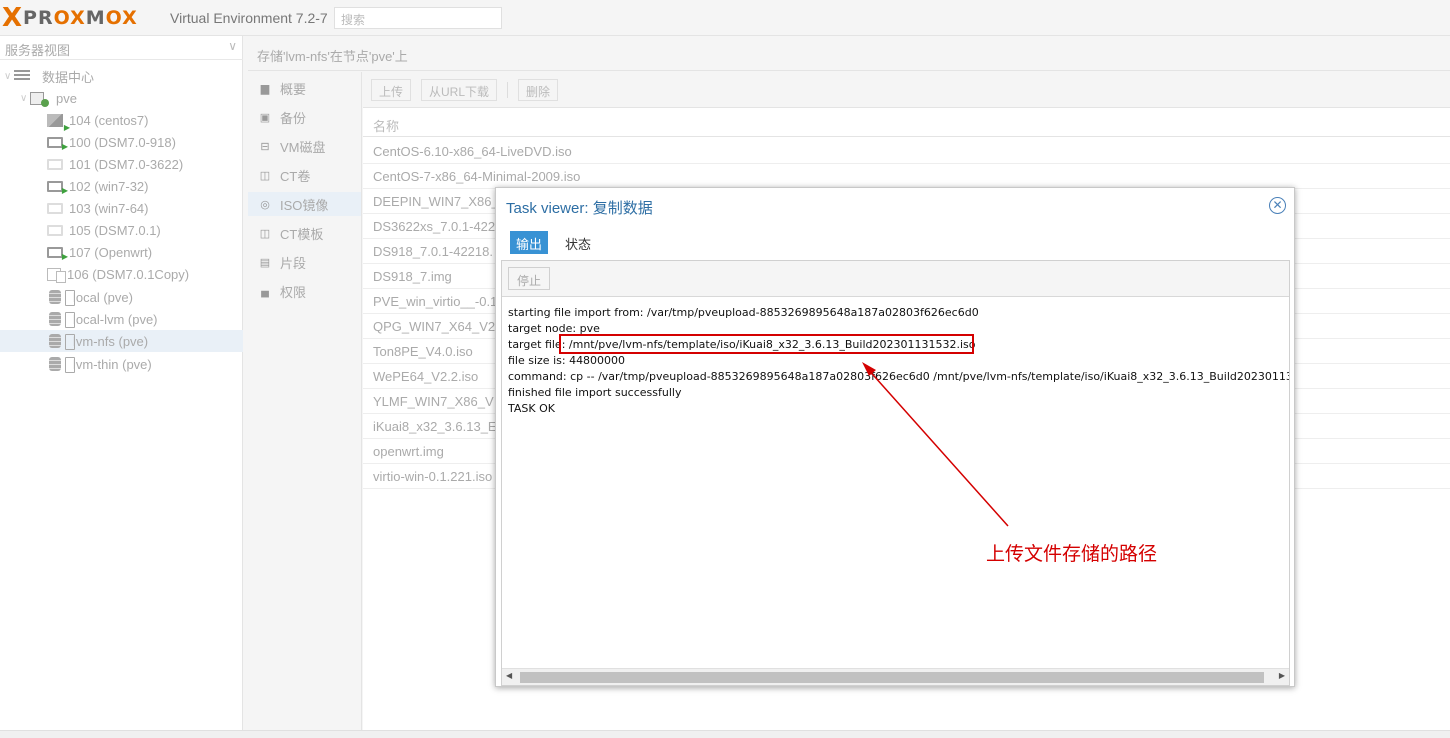 This screenshot has width=1450, height=738. I want to click on annotation-label: 上传文件存储的路径, so click(1072, 554).